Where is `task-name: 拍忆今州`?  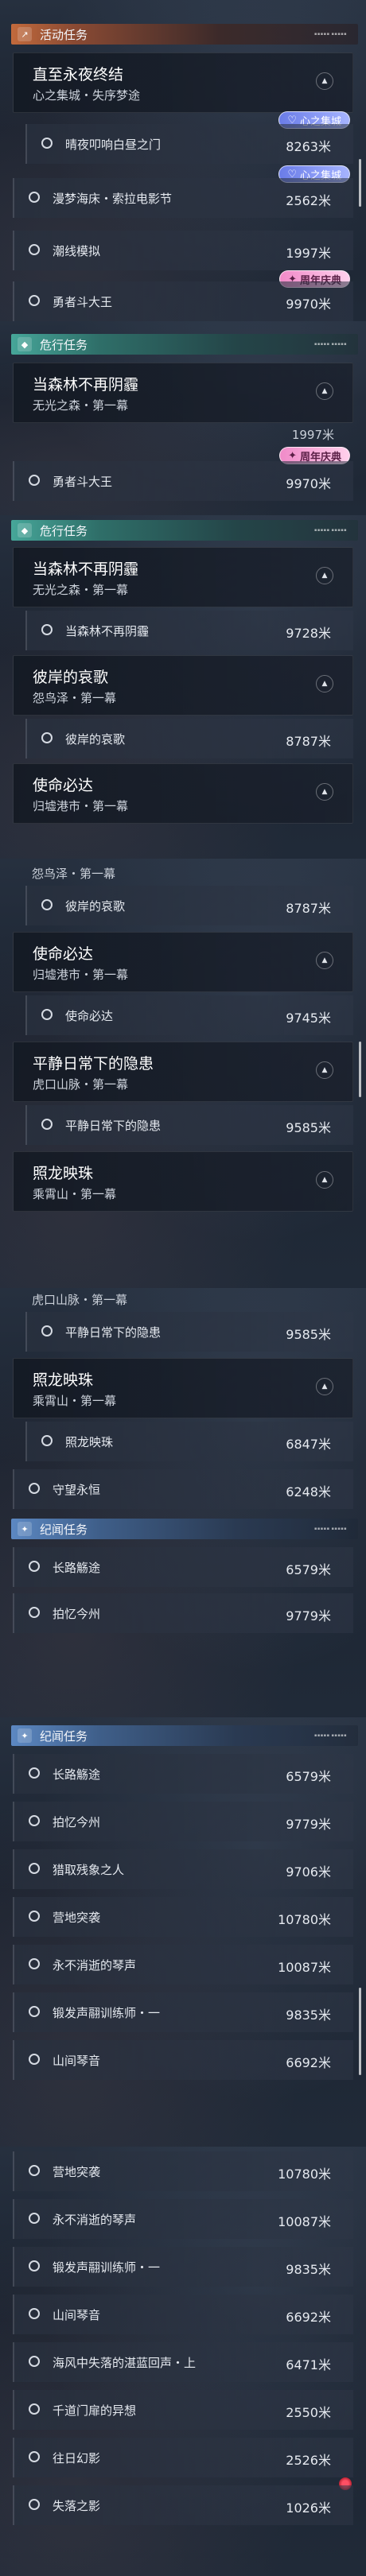 task-name: 拍忆今州 is located at coordinates (77, 1822).